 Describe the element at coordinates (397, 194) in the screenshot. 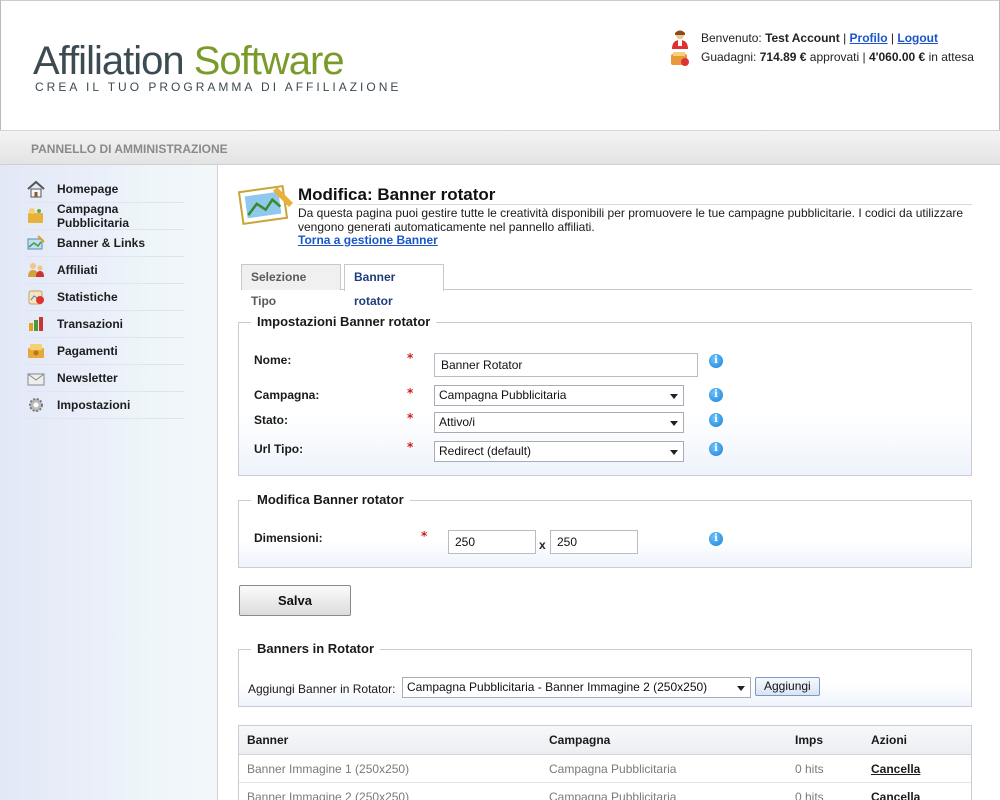

I see `page-title: Modifica: Banner rotator` at that location.